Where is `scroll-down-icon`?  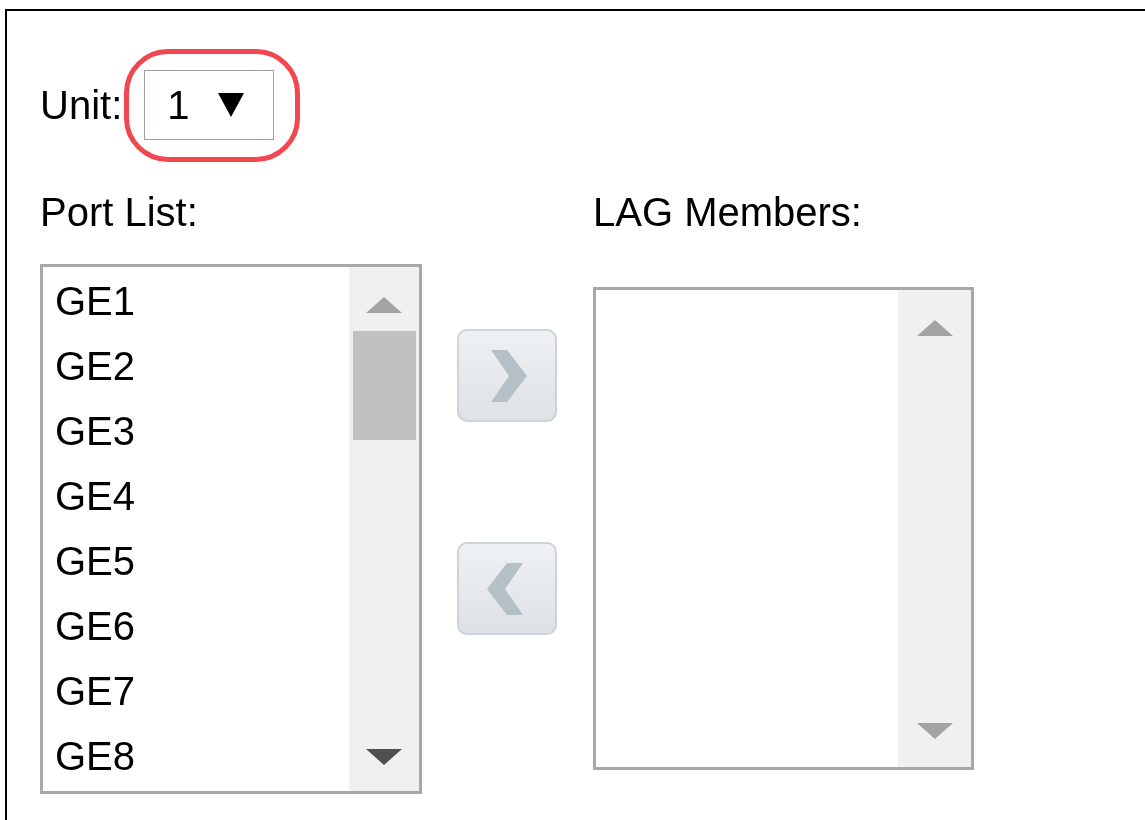 scroll-down-icon is located at coordinates (384, 757).